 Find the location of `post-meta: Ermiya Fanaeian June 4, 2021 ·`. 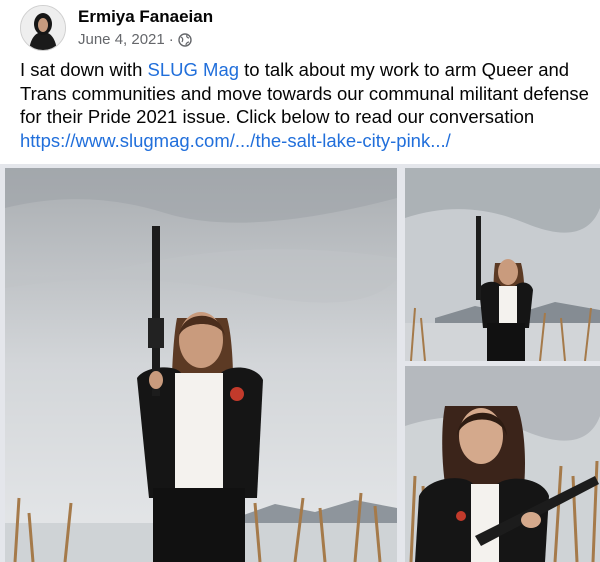

post-meta: Ermiya Fanaeian June 4, 2021 · is located at coordinates (145, 28).